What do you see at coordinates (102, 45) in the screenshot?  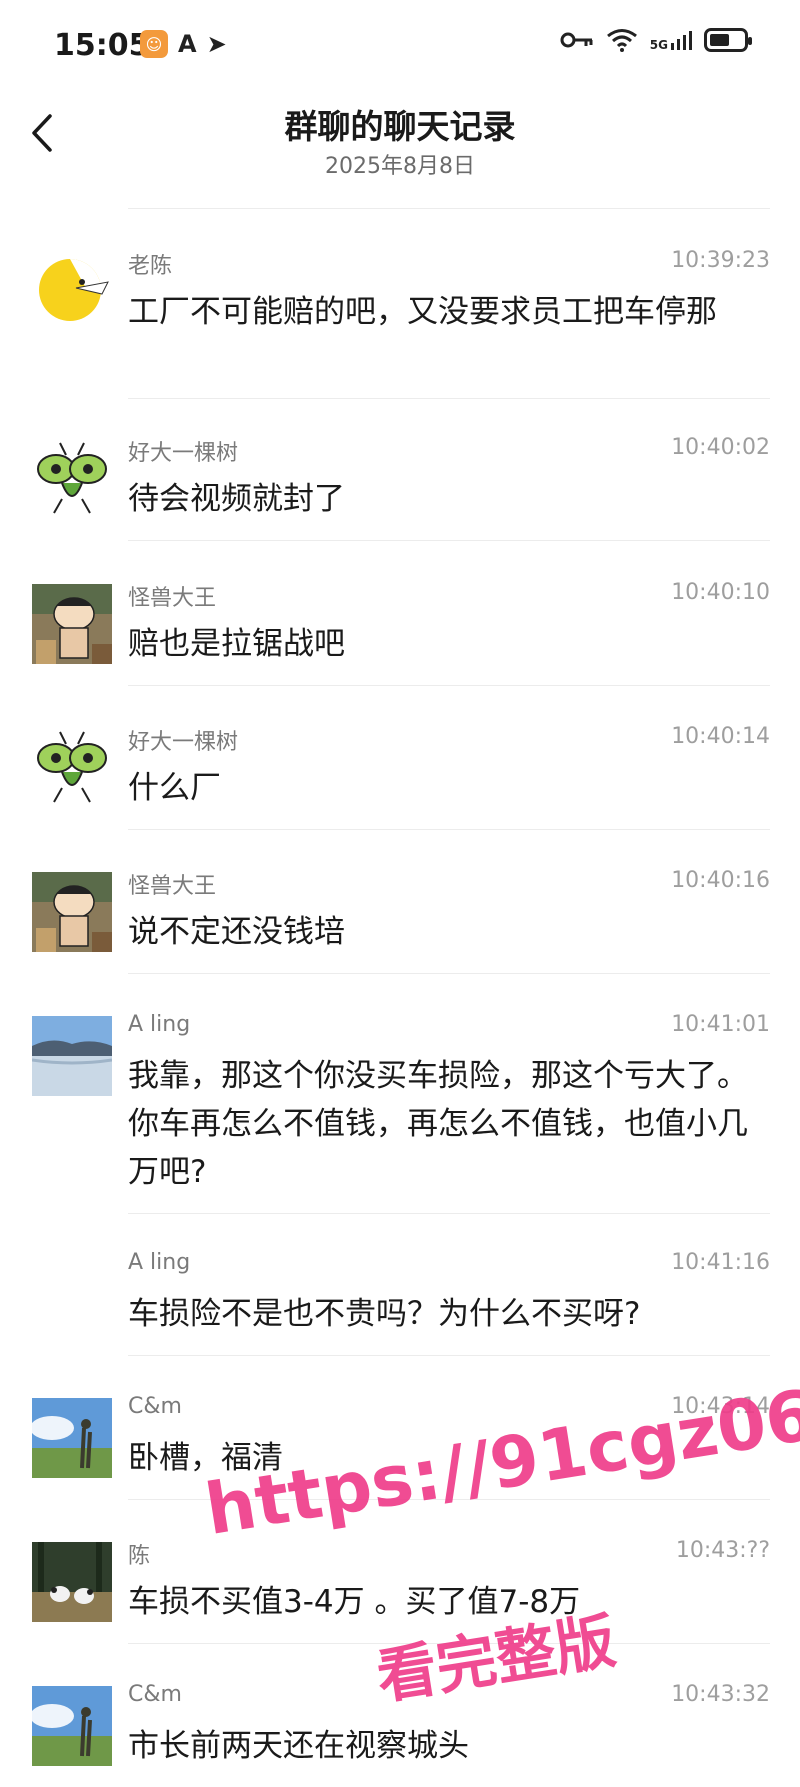 I see `status-time: 15:05` at bounding box center [102, 45].